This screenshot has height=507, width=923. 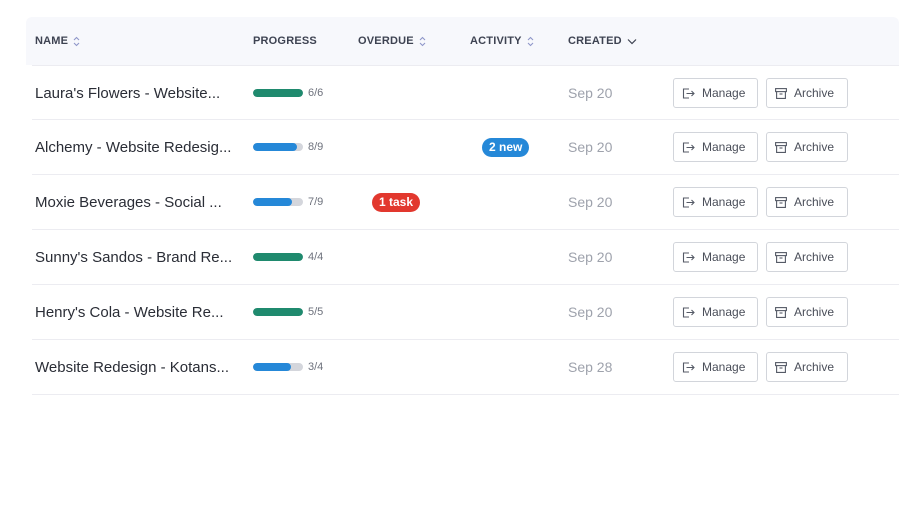 What do you see at coordinates (462, 41) in the screenshot?
I see `table-header: NAME PROGRESS OVERDUE ACTIVITY CREATED` at bounding box center [462, 41].